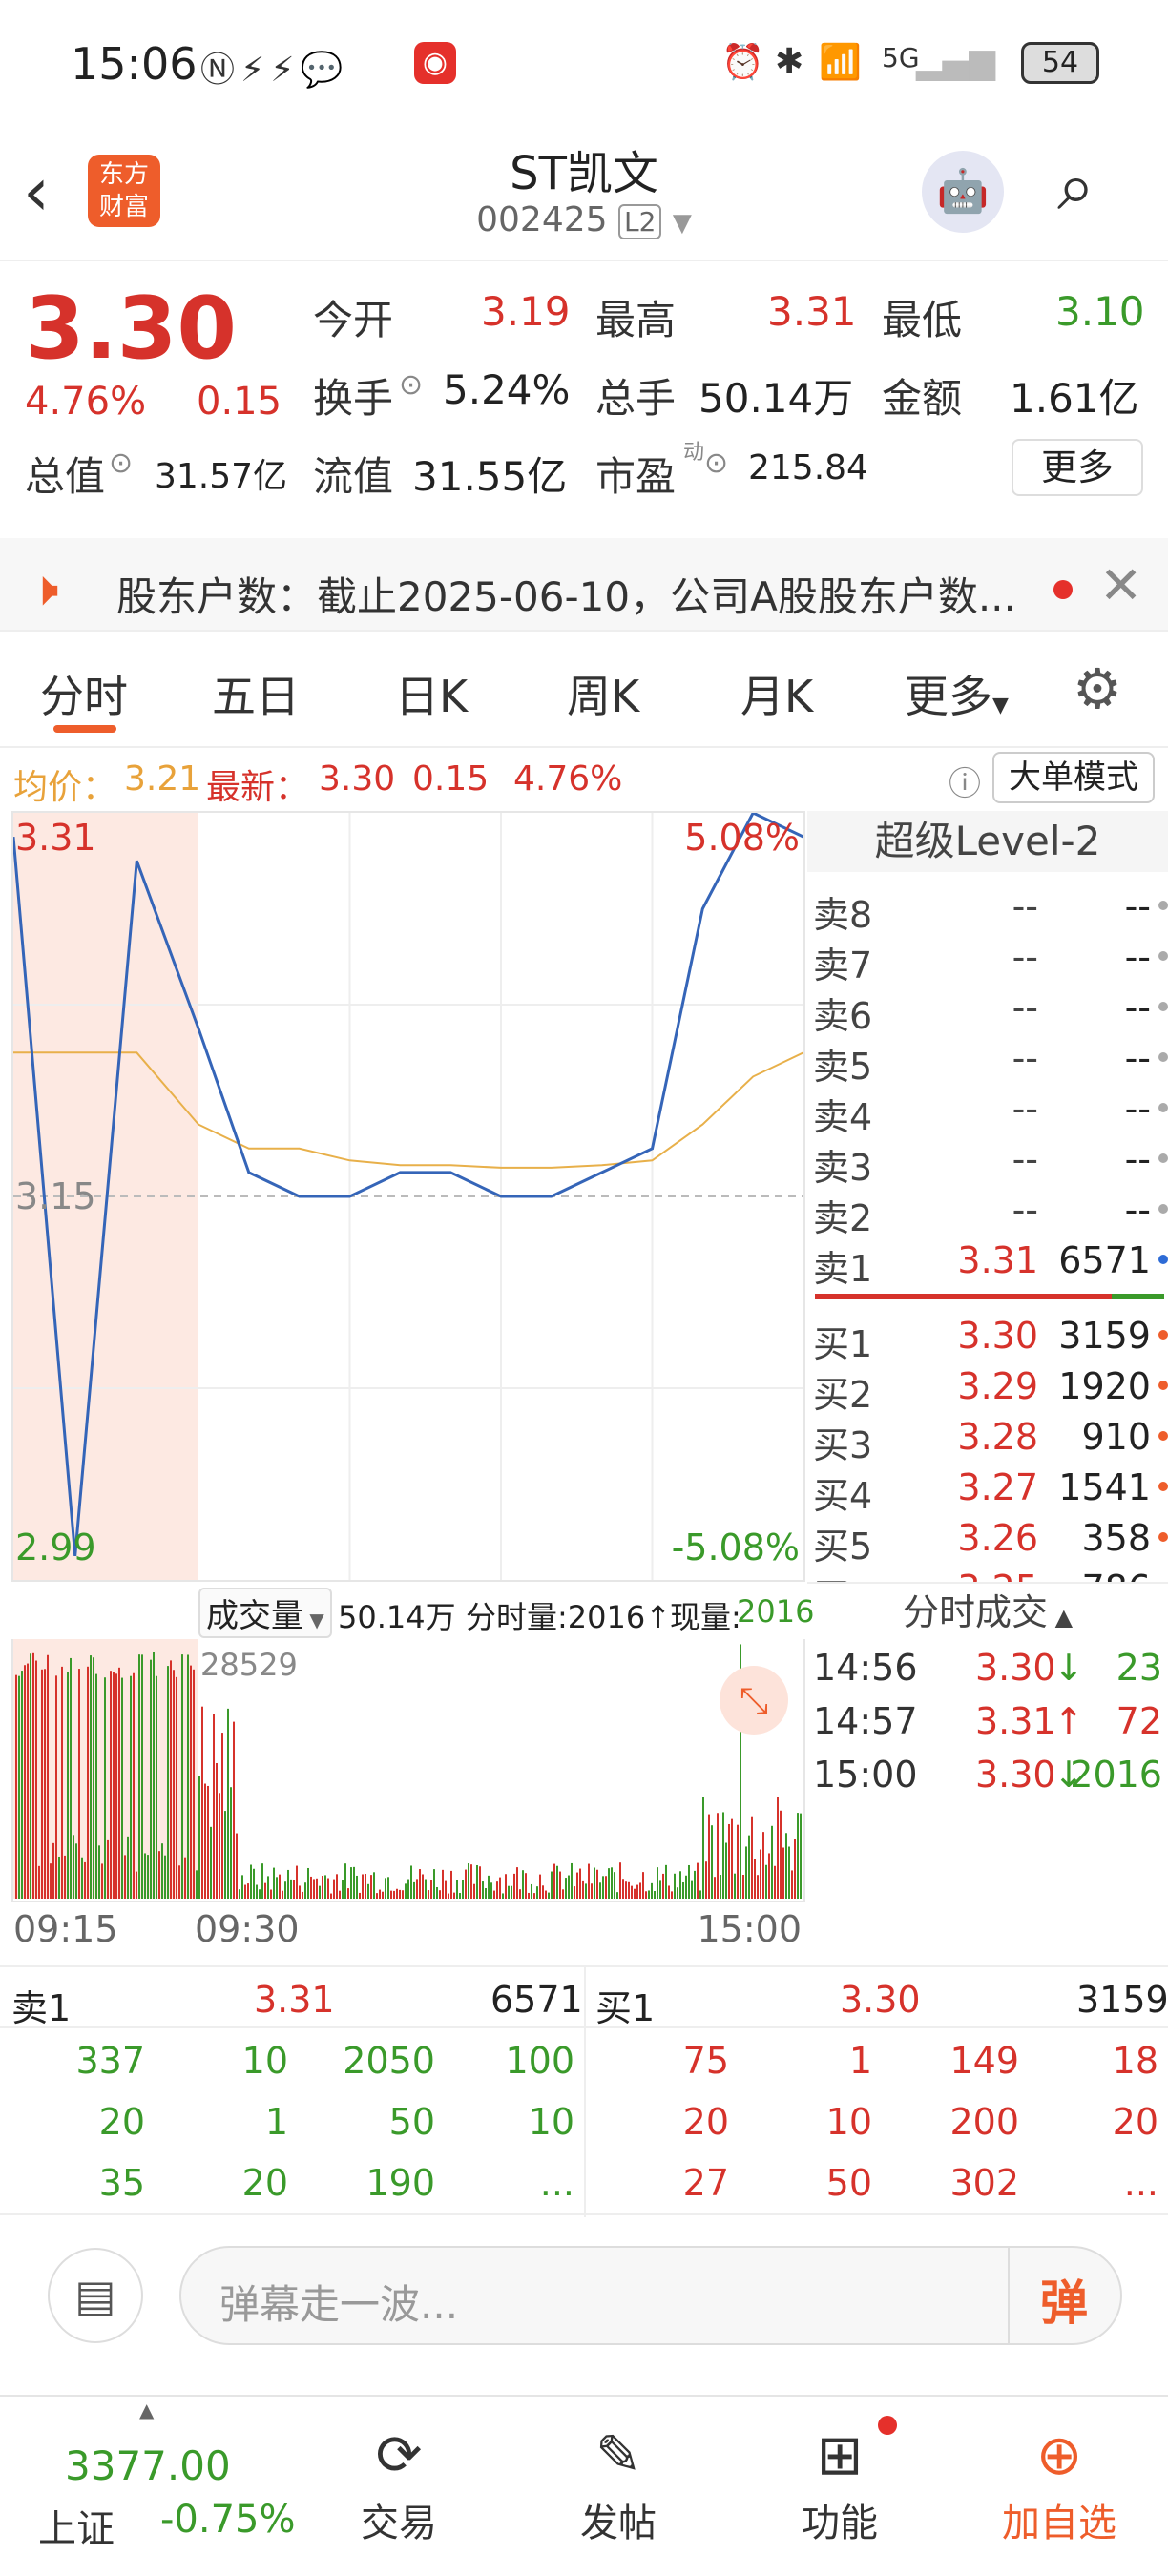 The image size is (1168, 2576). What do you see at coordinates (264, 2183) in the screenshot?
I see `sell-queue-volume: 20` at bounding box center [264, 2183].